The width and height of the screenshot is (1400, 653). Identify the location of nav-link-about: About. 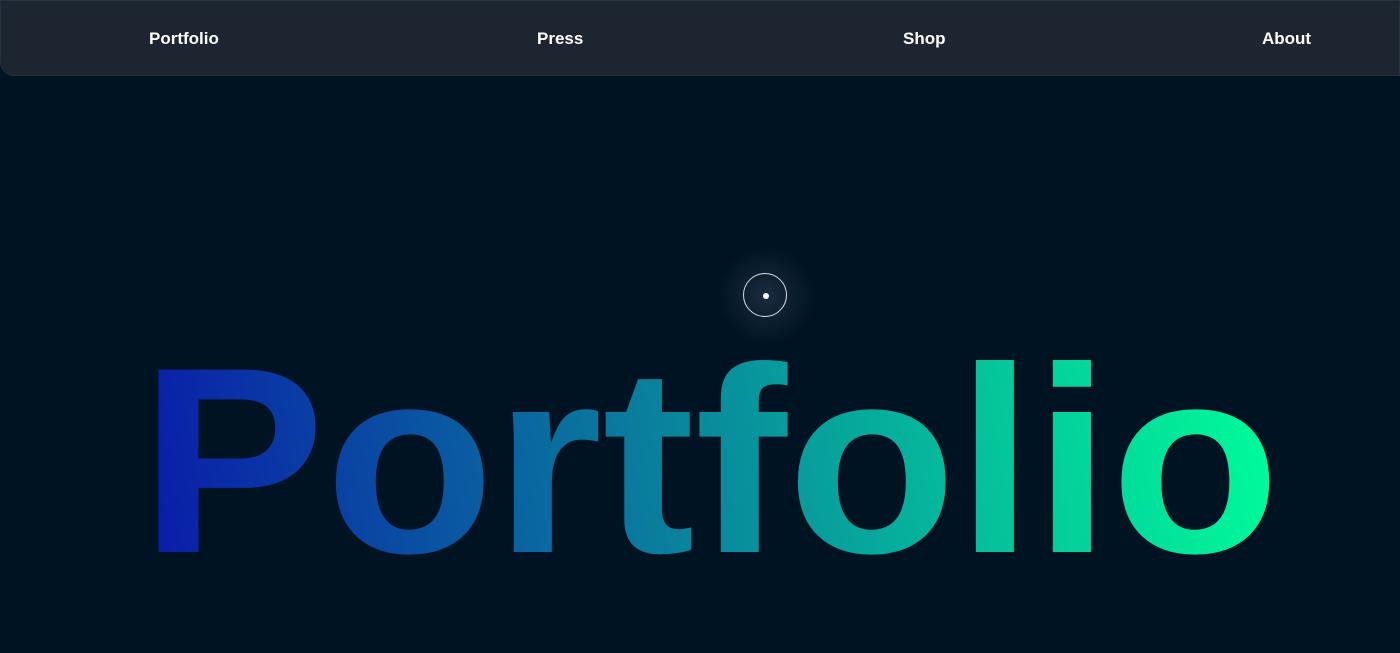
(1286, 39).